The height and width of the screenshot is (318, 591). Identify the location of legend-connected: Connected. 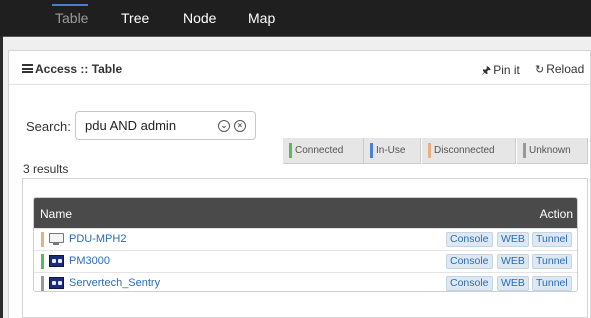
(323, 151).